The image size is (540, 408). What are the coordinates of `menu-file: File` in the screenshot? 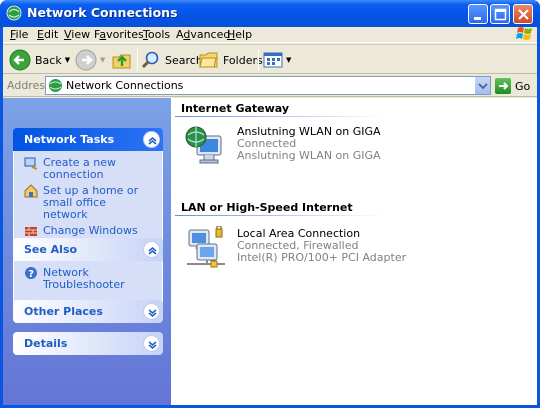 It's located at (19, 34).